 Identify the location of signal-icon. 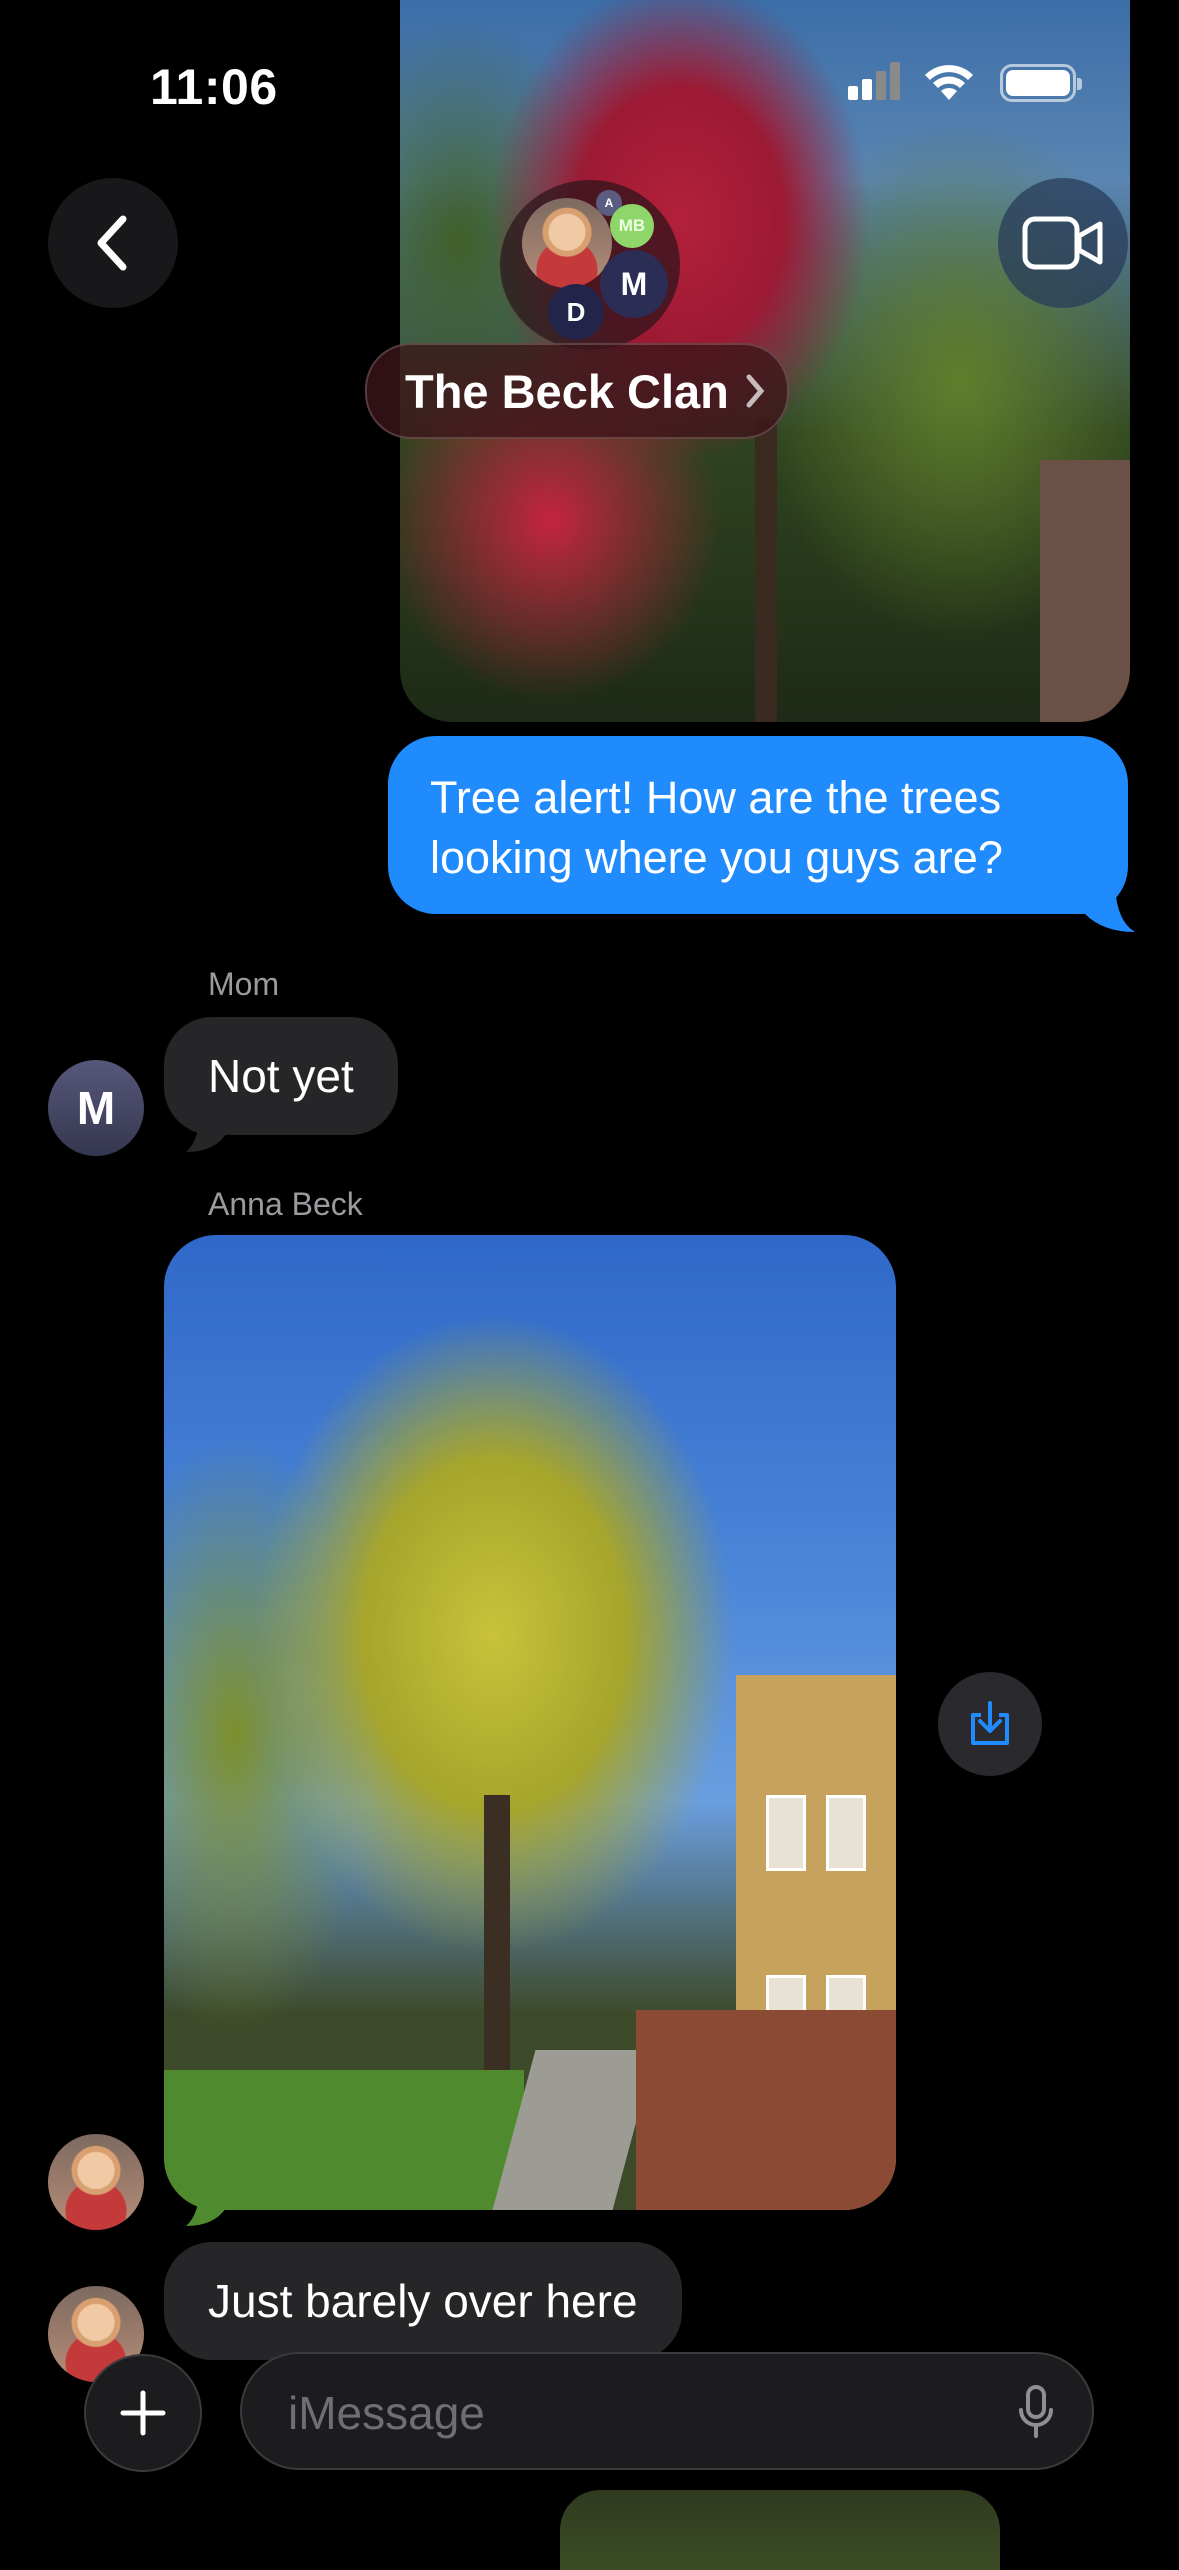
(874, 81).